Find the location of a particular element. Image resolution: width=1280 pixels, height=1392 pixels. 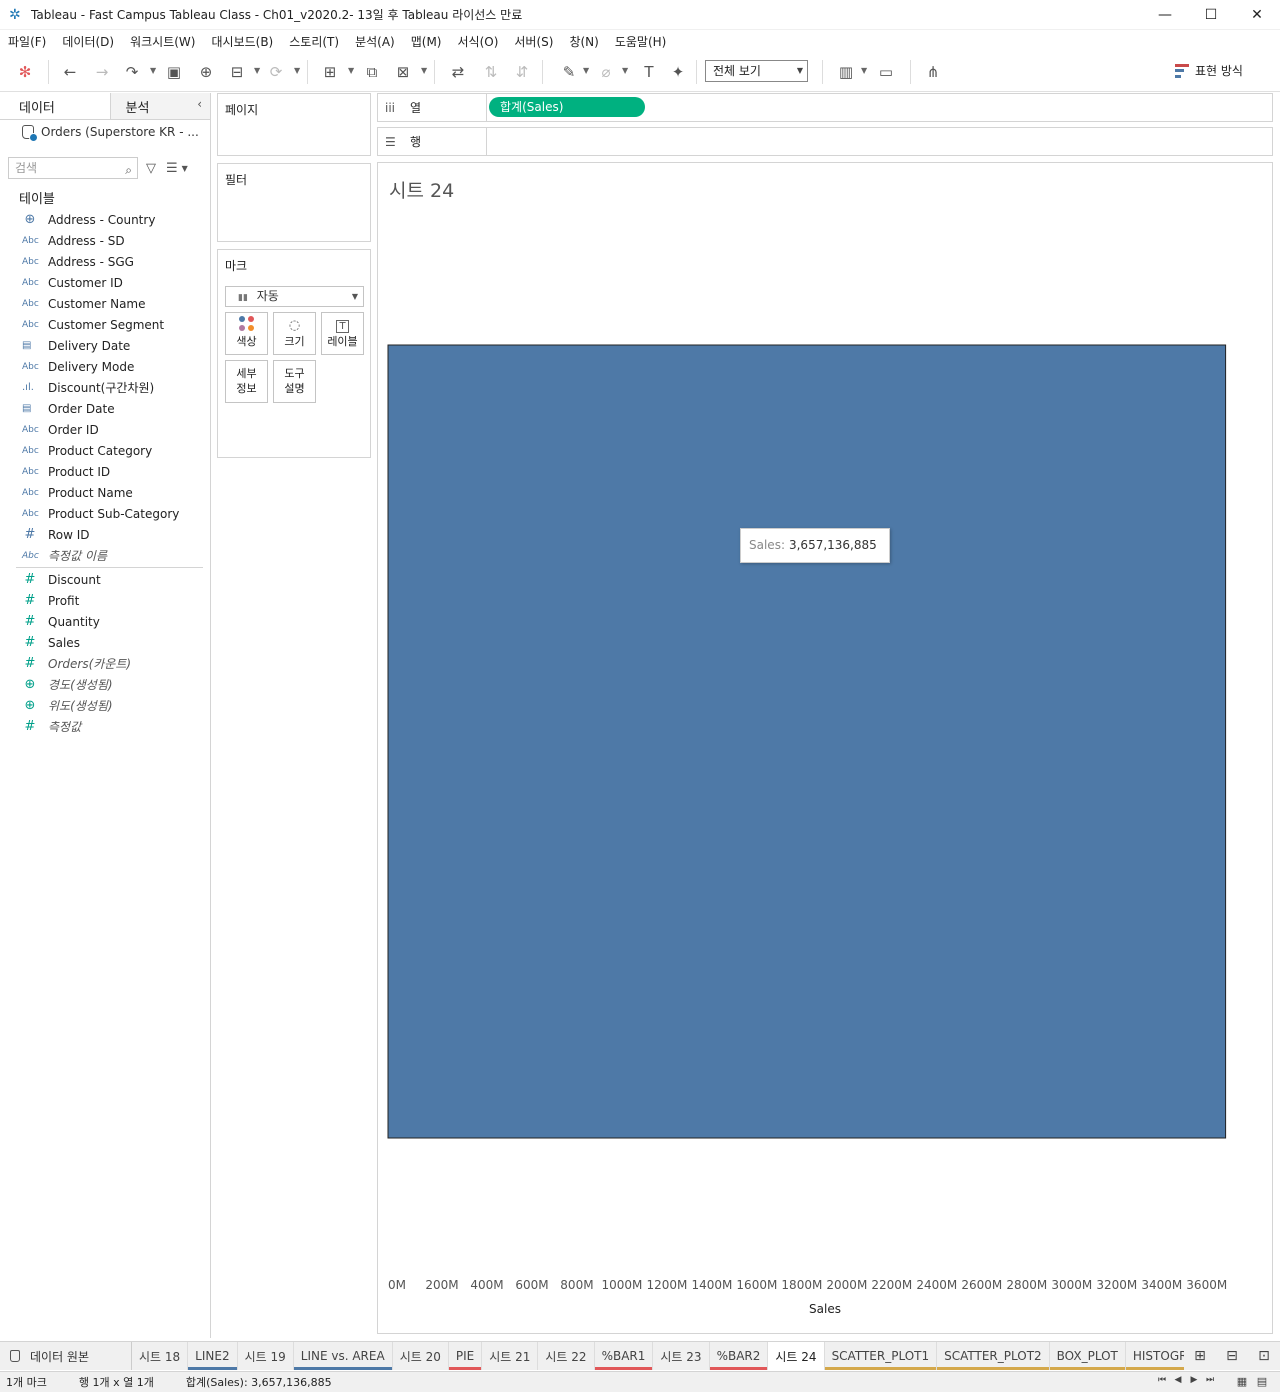

tooltip-button: 도구 설명 is located at coordinates (294, 381).